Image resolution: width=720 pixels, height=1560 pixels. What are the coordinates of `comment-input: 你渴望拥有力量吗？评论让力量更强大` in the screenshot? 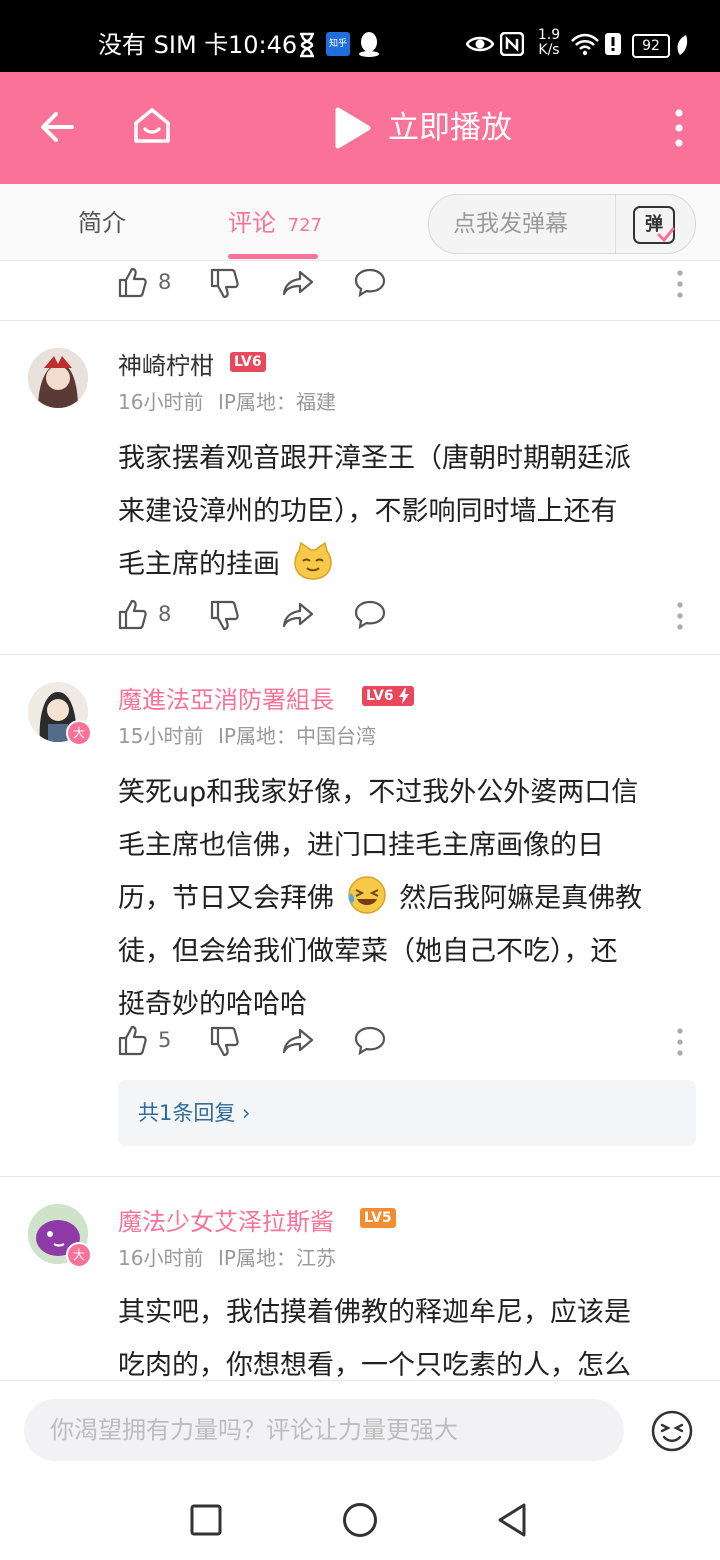 It's located at (324, 1430).